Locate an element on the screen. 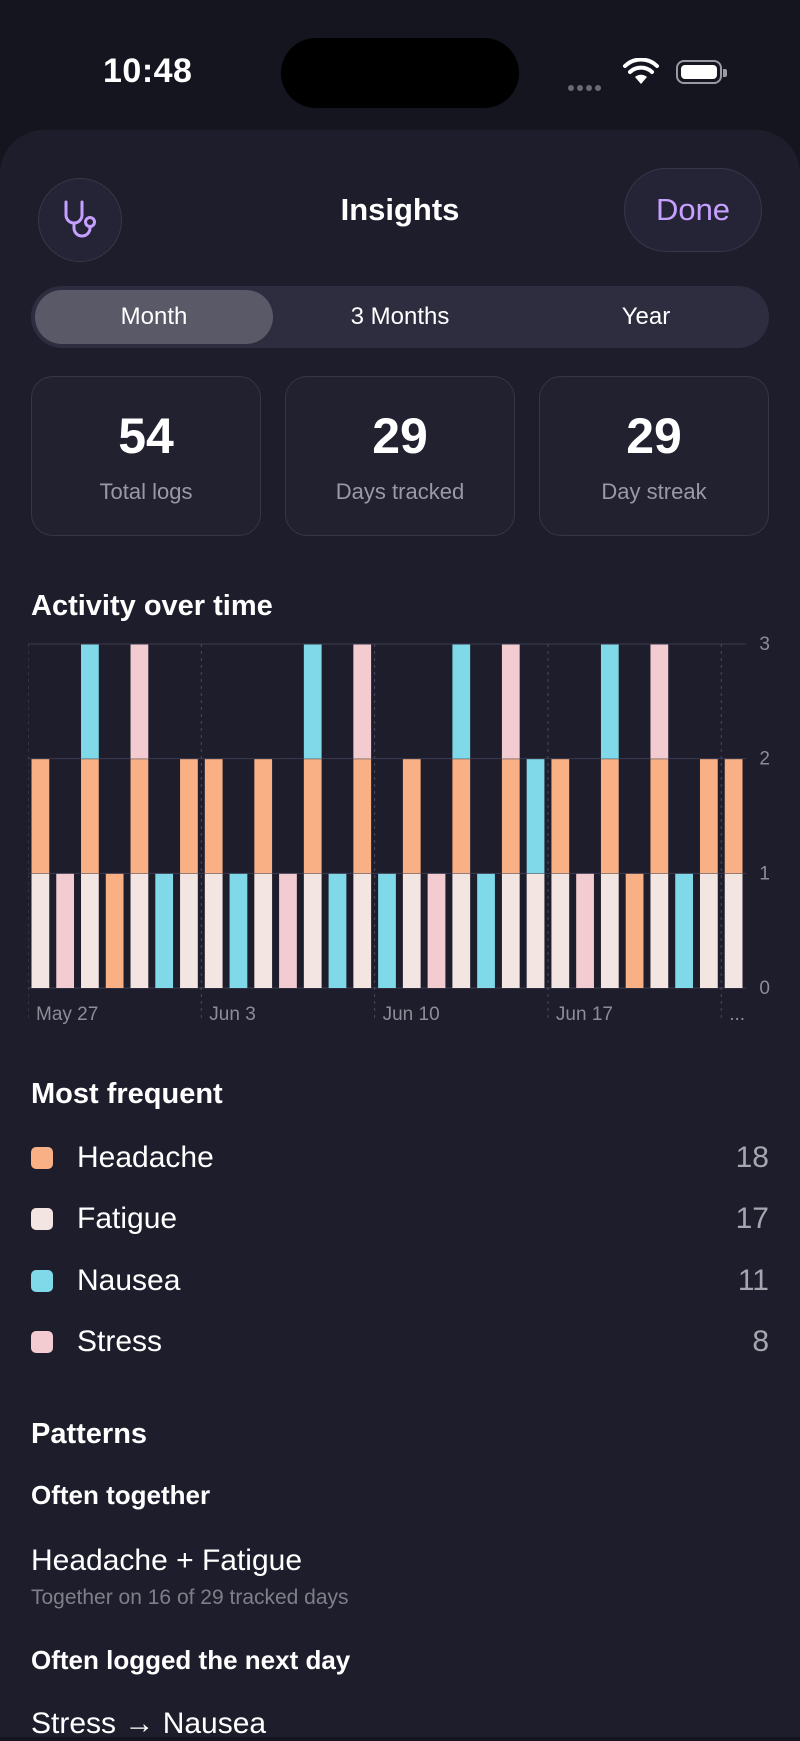 The image size is (800, 1741). stat-label: Days tracked is located at coordinates (400, 491).